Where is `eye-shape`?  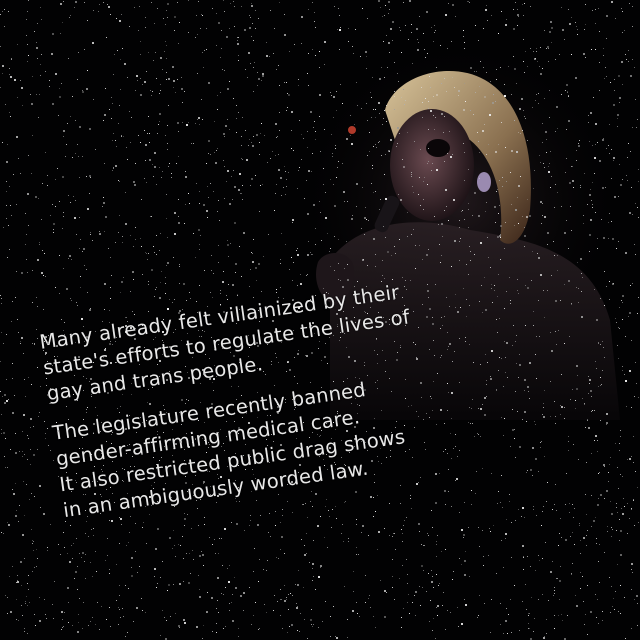 eye-shape is located at coordinates (438, 148).